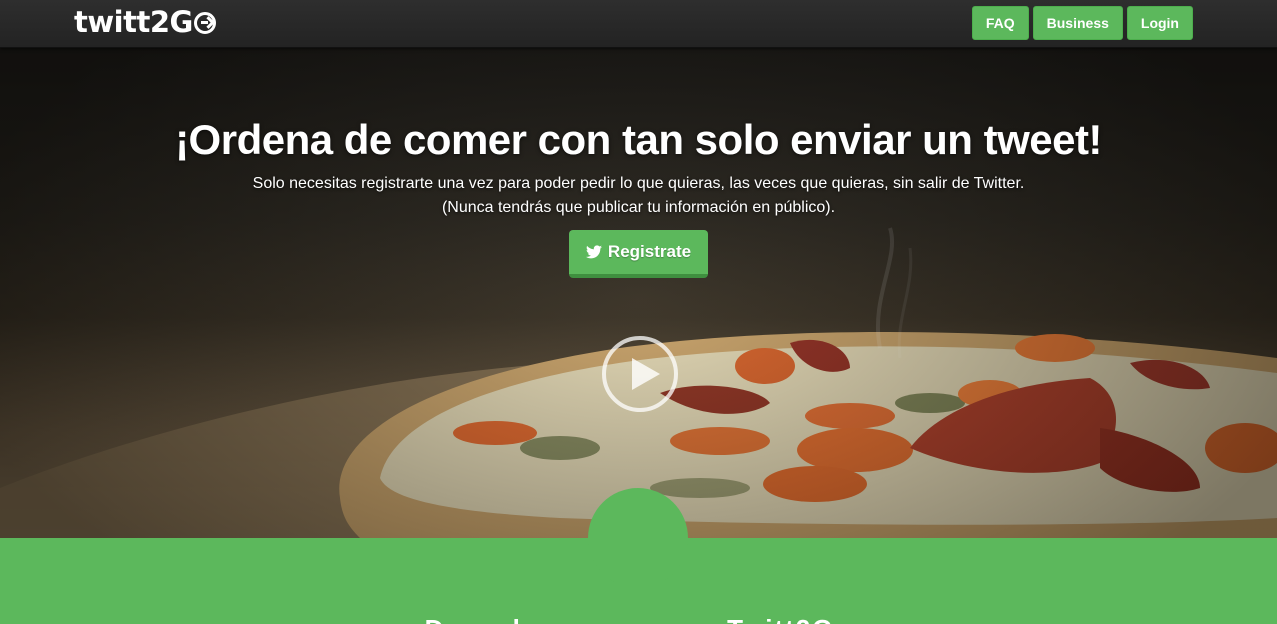 The height and width of the screenshot is (624, 1277). Describe the element at coordinates (638, 619) in the screenshot. I see `section-heading: Descubre como usar Twitt2Go` at that location.